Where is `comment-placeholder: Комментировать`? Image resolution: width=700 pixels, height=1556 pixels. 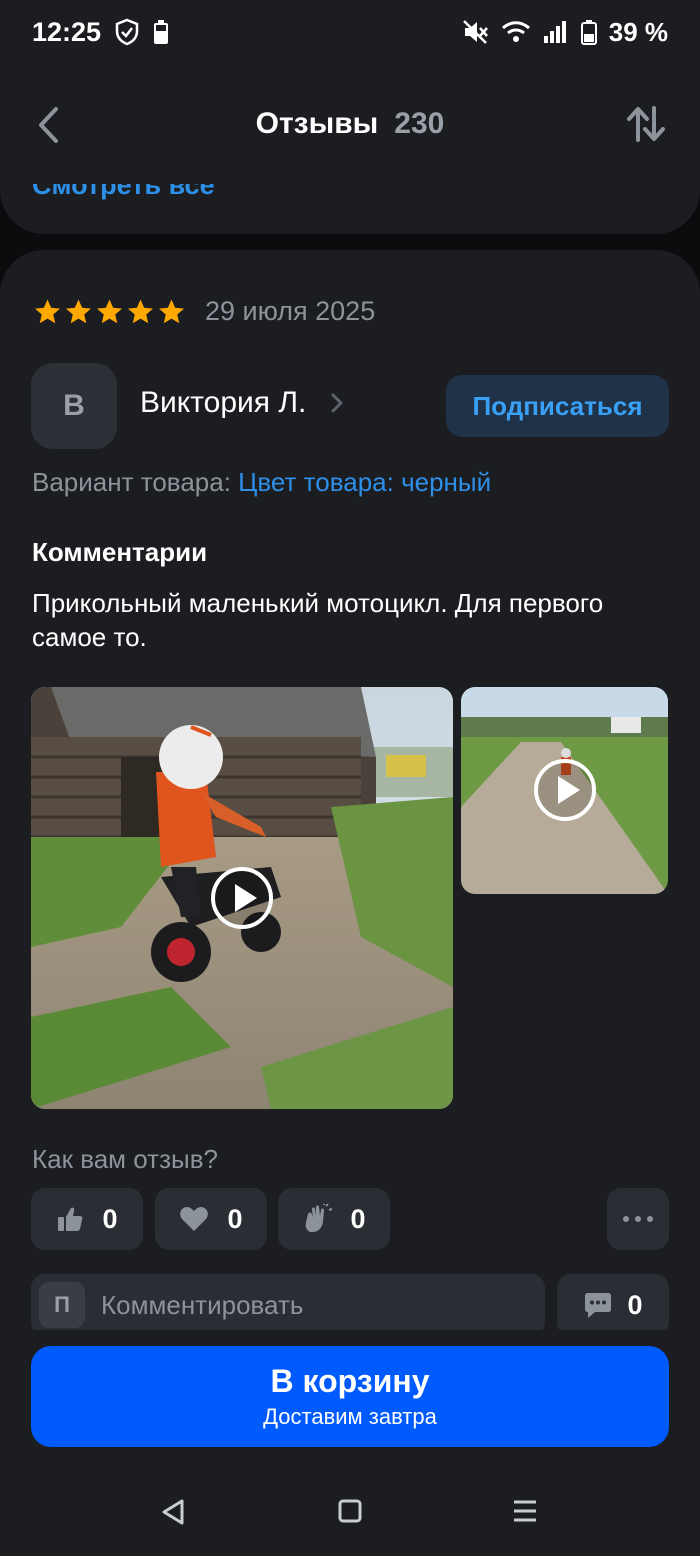
comment-placeholder: Комментировать is located at coordinates (202, 1304).